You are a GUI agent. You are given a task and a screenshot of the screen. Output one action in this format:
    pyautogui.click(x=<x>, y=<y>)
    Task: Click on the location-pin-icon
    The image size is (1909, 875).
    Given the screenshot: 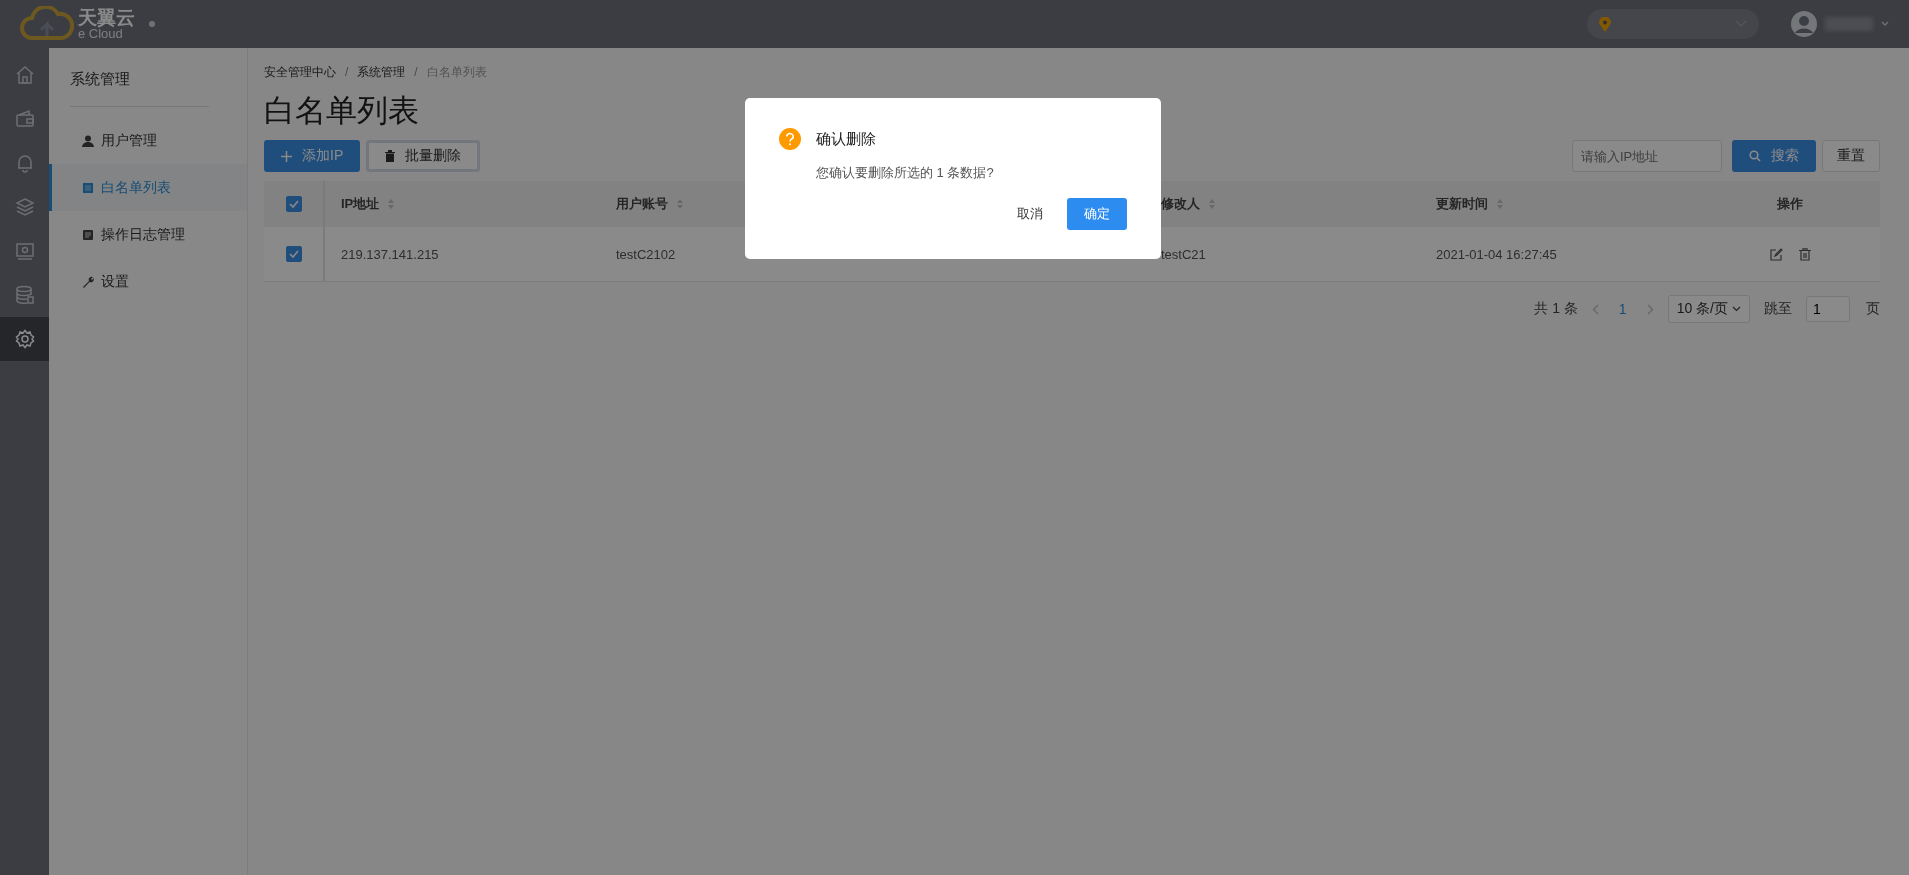 What is the action you would take?
    pyautogui.click(x=1605, y=24)
    